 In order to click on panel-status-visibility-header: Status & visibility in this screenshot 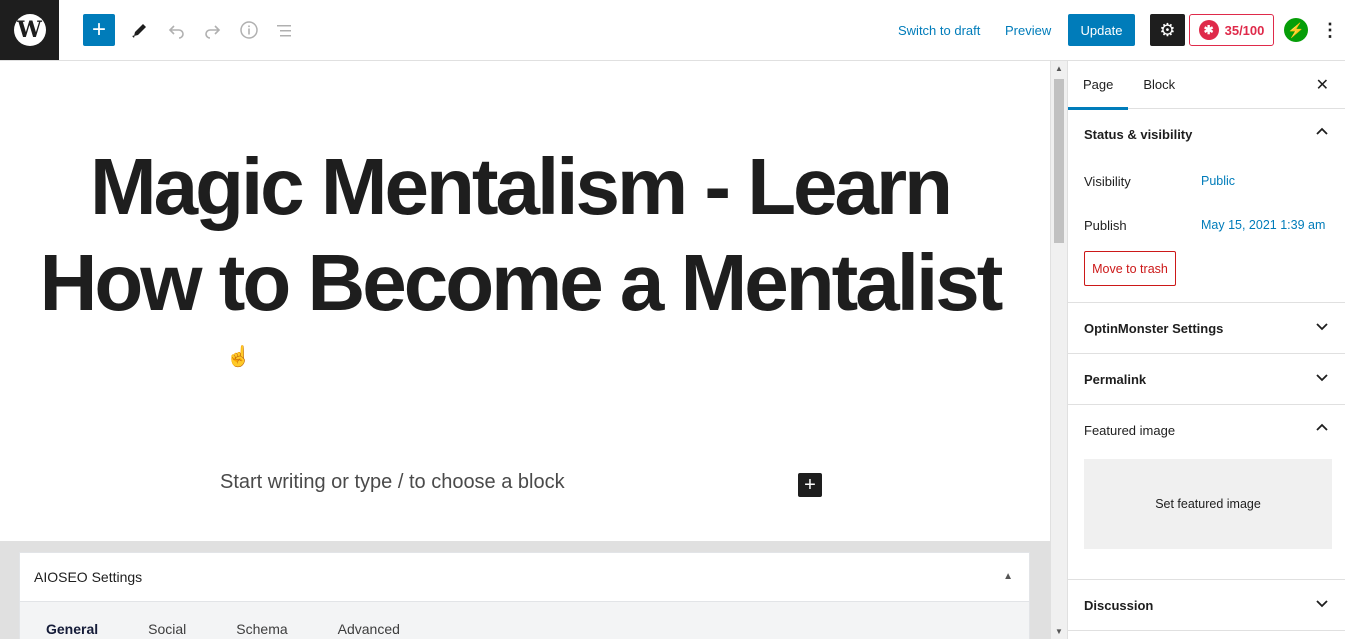, I will do `click(1206, 134)`.